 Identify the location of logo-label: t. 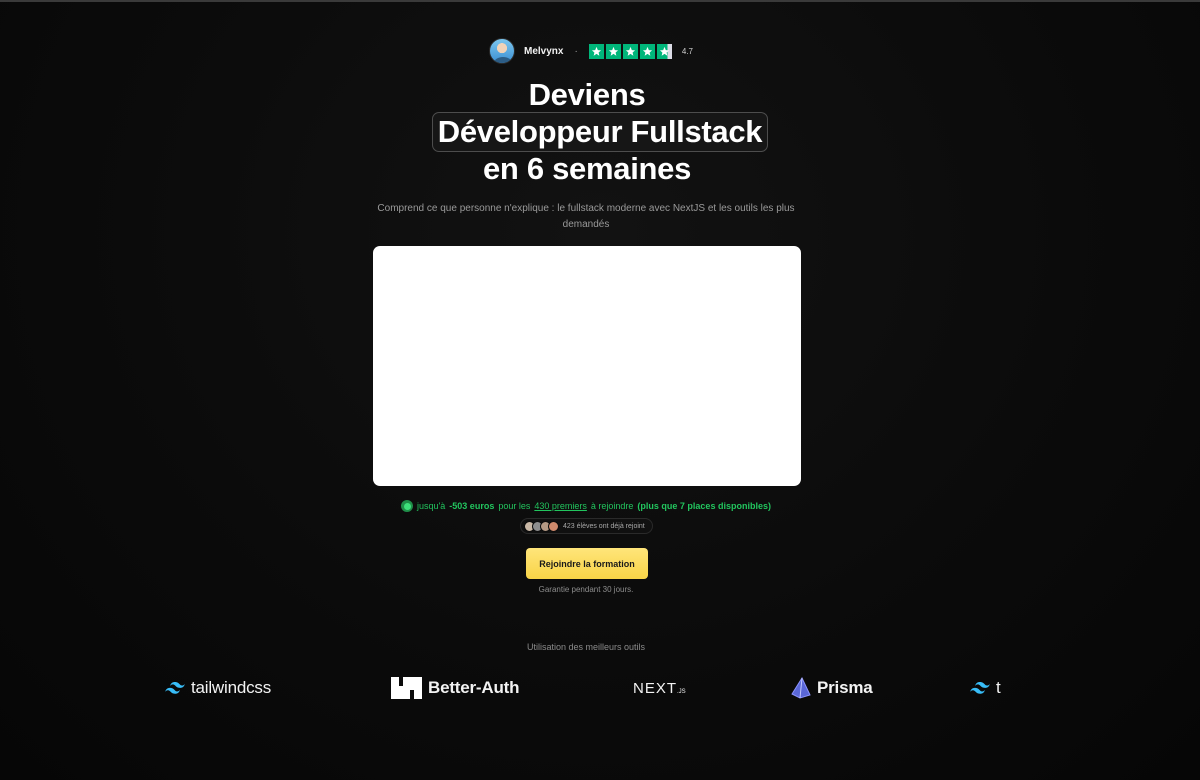
(998, 687).